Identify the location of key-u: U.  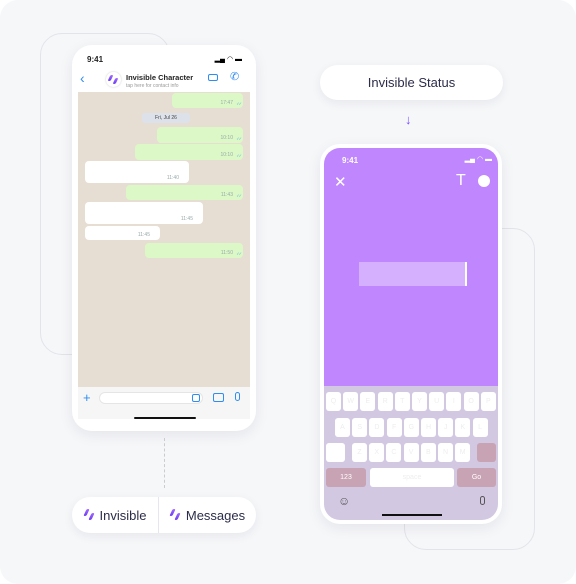
(437, 401).